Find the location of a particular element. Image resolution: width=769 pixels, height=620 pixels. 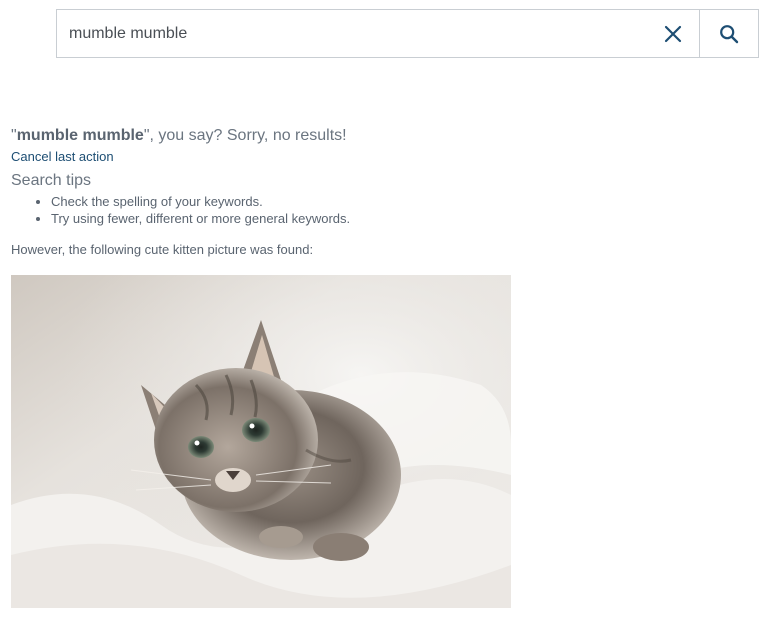

search-tips-heading: Search tips is located at coordinates (51, 180).